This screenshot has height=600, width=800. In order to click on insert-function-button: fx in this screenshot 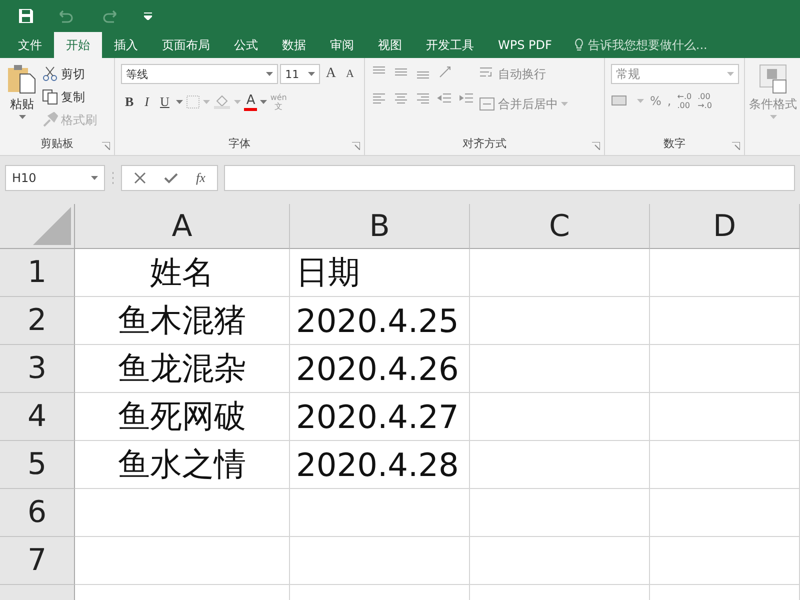, I will do `click(201, 178)`.